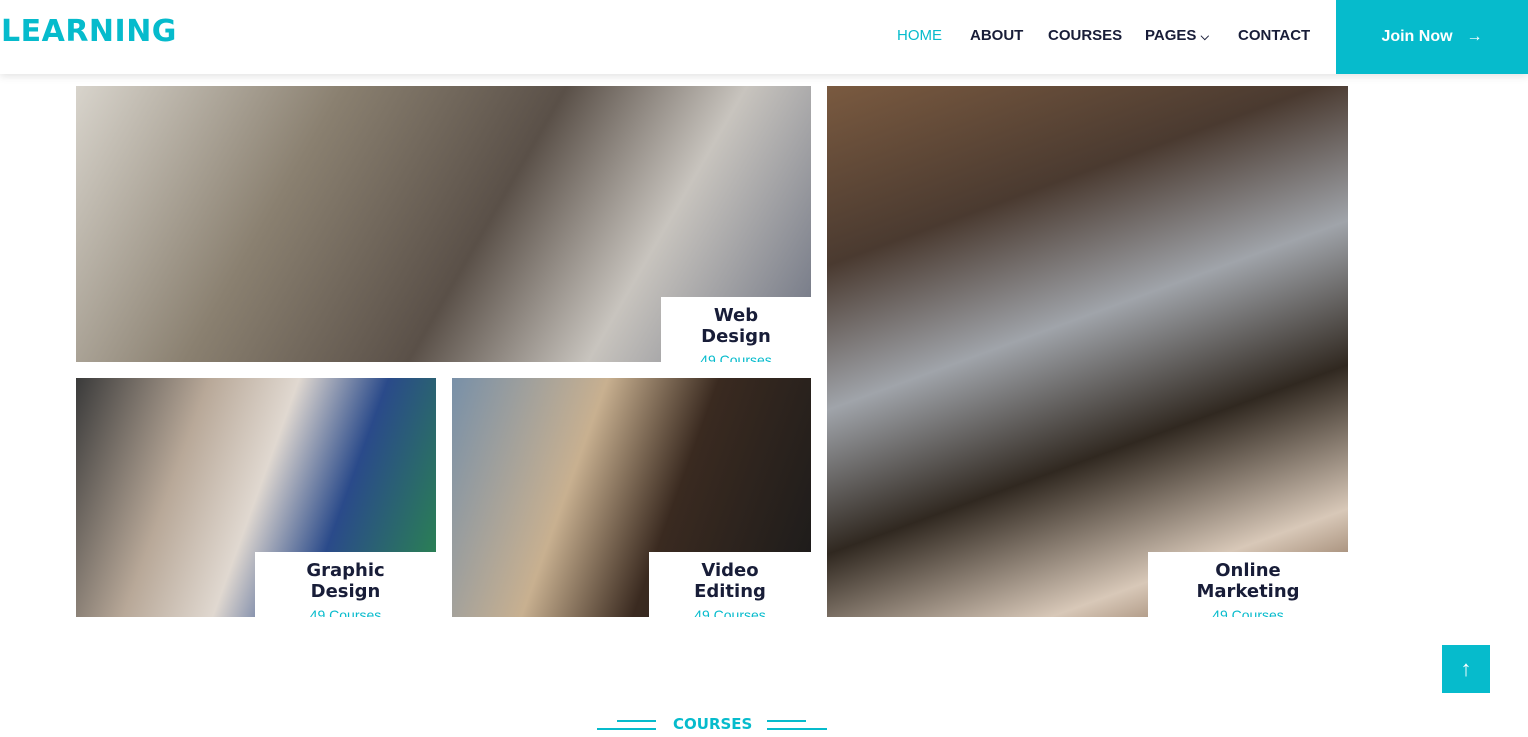  What do you see at coordinates (1171, 35) in the screenshot?
I see `nav-pages-label: PAGES` at bounding box center [1171, 35].